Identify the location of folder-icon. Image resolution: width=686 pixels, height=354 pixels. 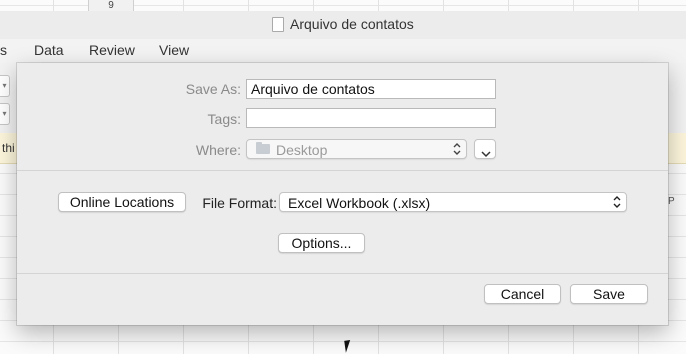
(263, 148).